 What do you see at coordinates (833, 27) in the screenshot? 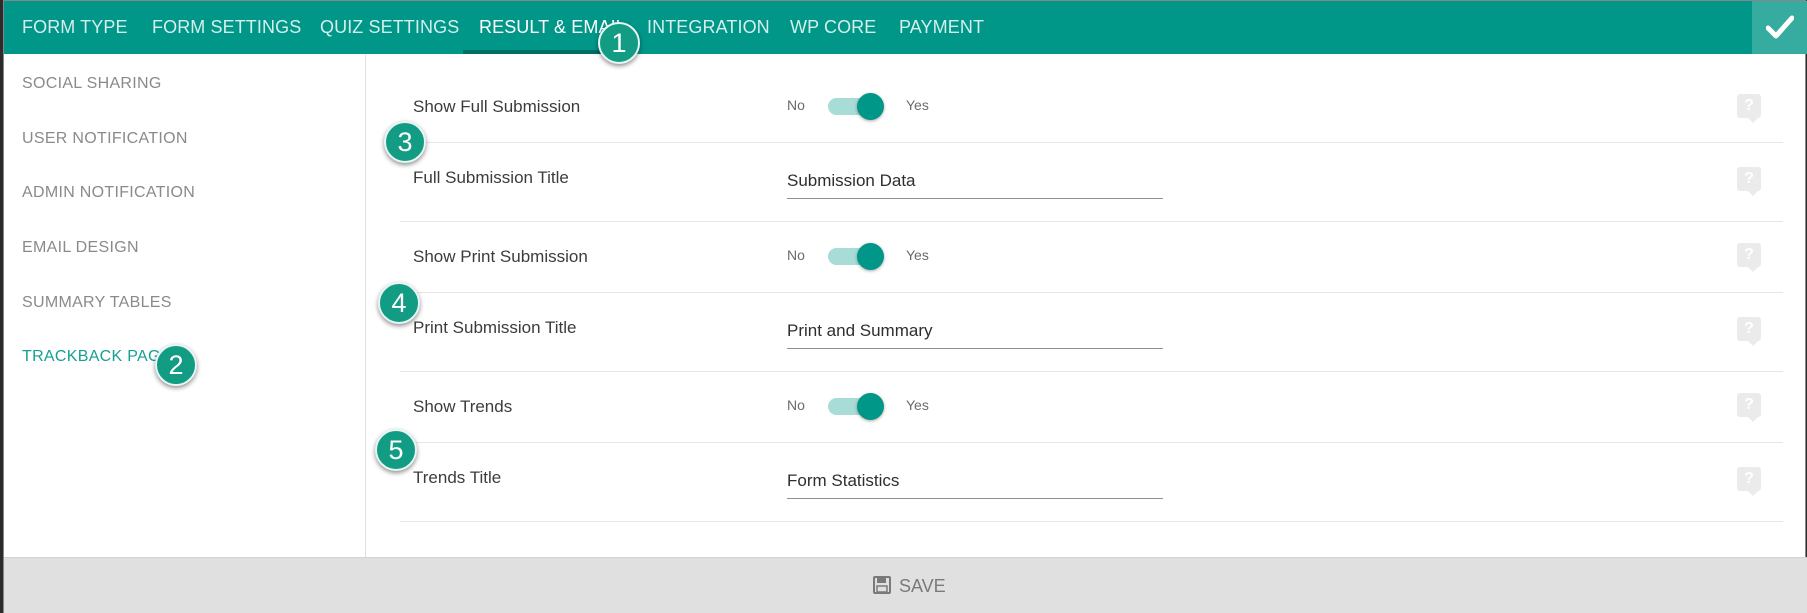
I see `tab-wp-core: WP CORE` at bounding box center [833, 27].